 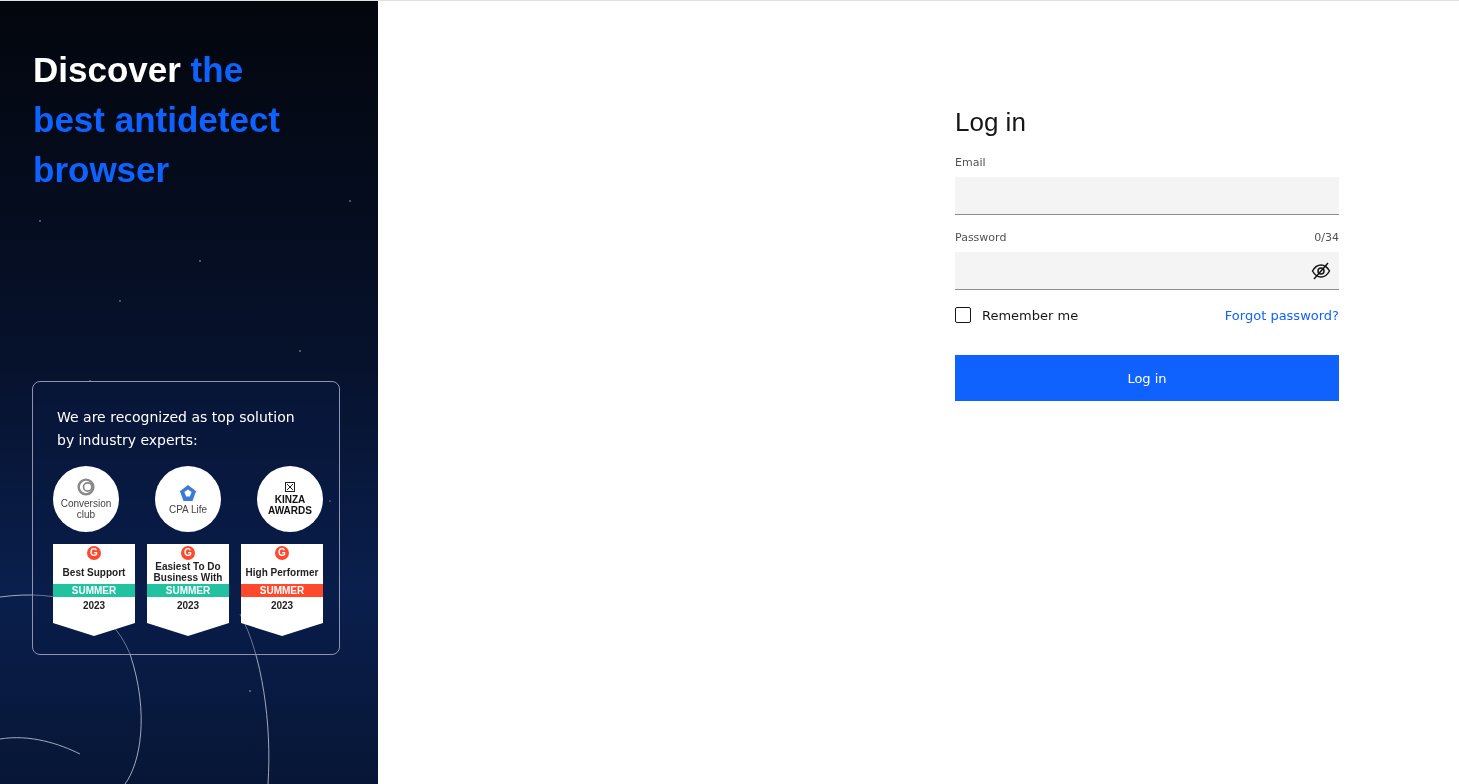 What do you see at coordinates (991, 122) in the screenshot?
I see `form-title: Log in` at bounding box center [991, 122].